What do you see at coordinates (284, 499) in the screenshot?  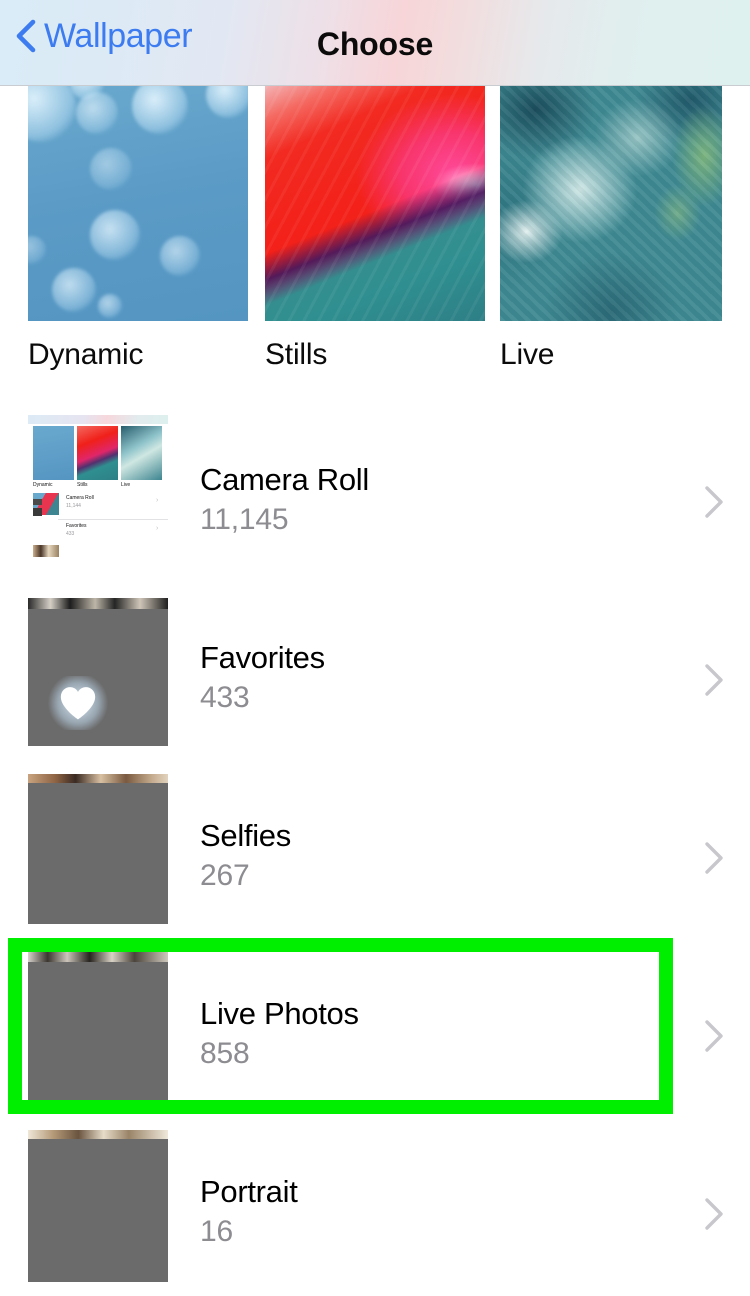 I see `album-text-camera-roll: Camera Roll 11,145` at bounding box center [284, 499].